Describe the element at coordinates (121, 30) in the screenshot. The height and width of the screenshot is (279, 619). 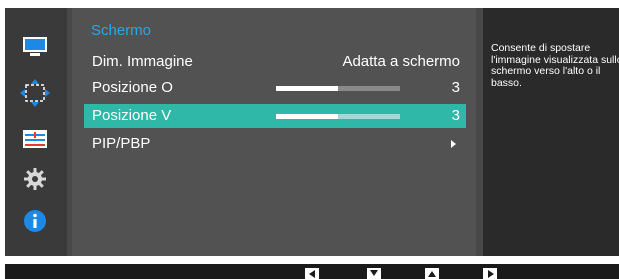
I see `menu-title: Schermo` at that location.